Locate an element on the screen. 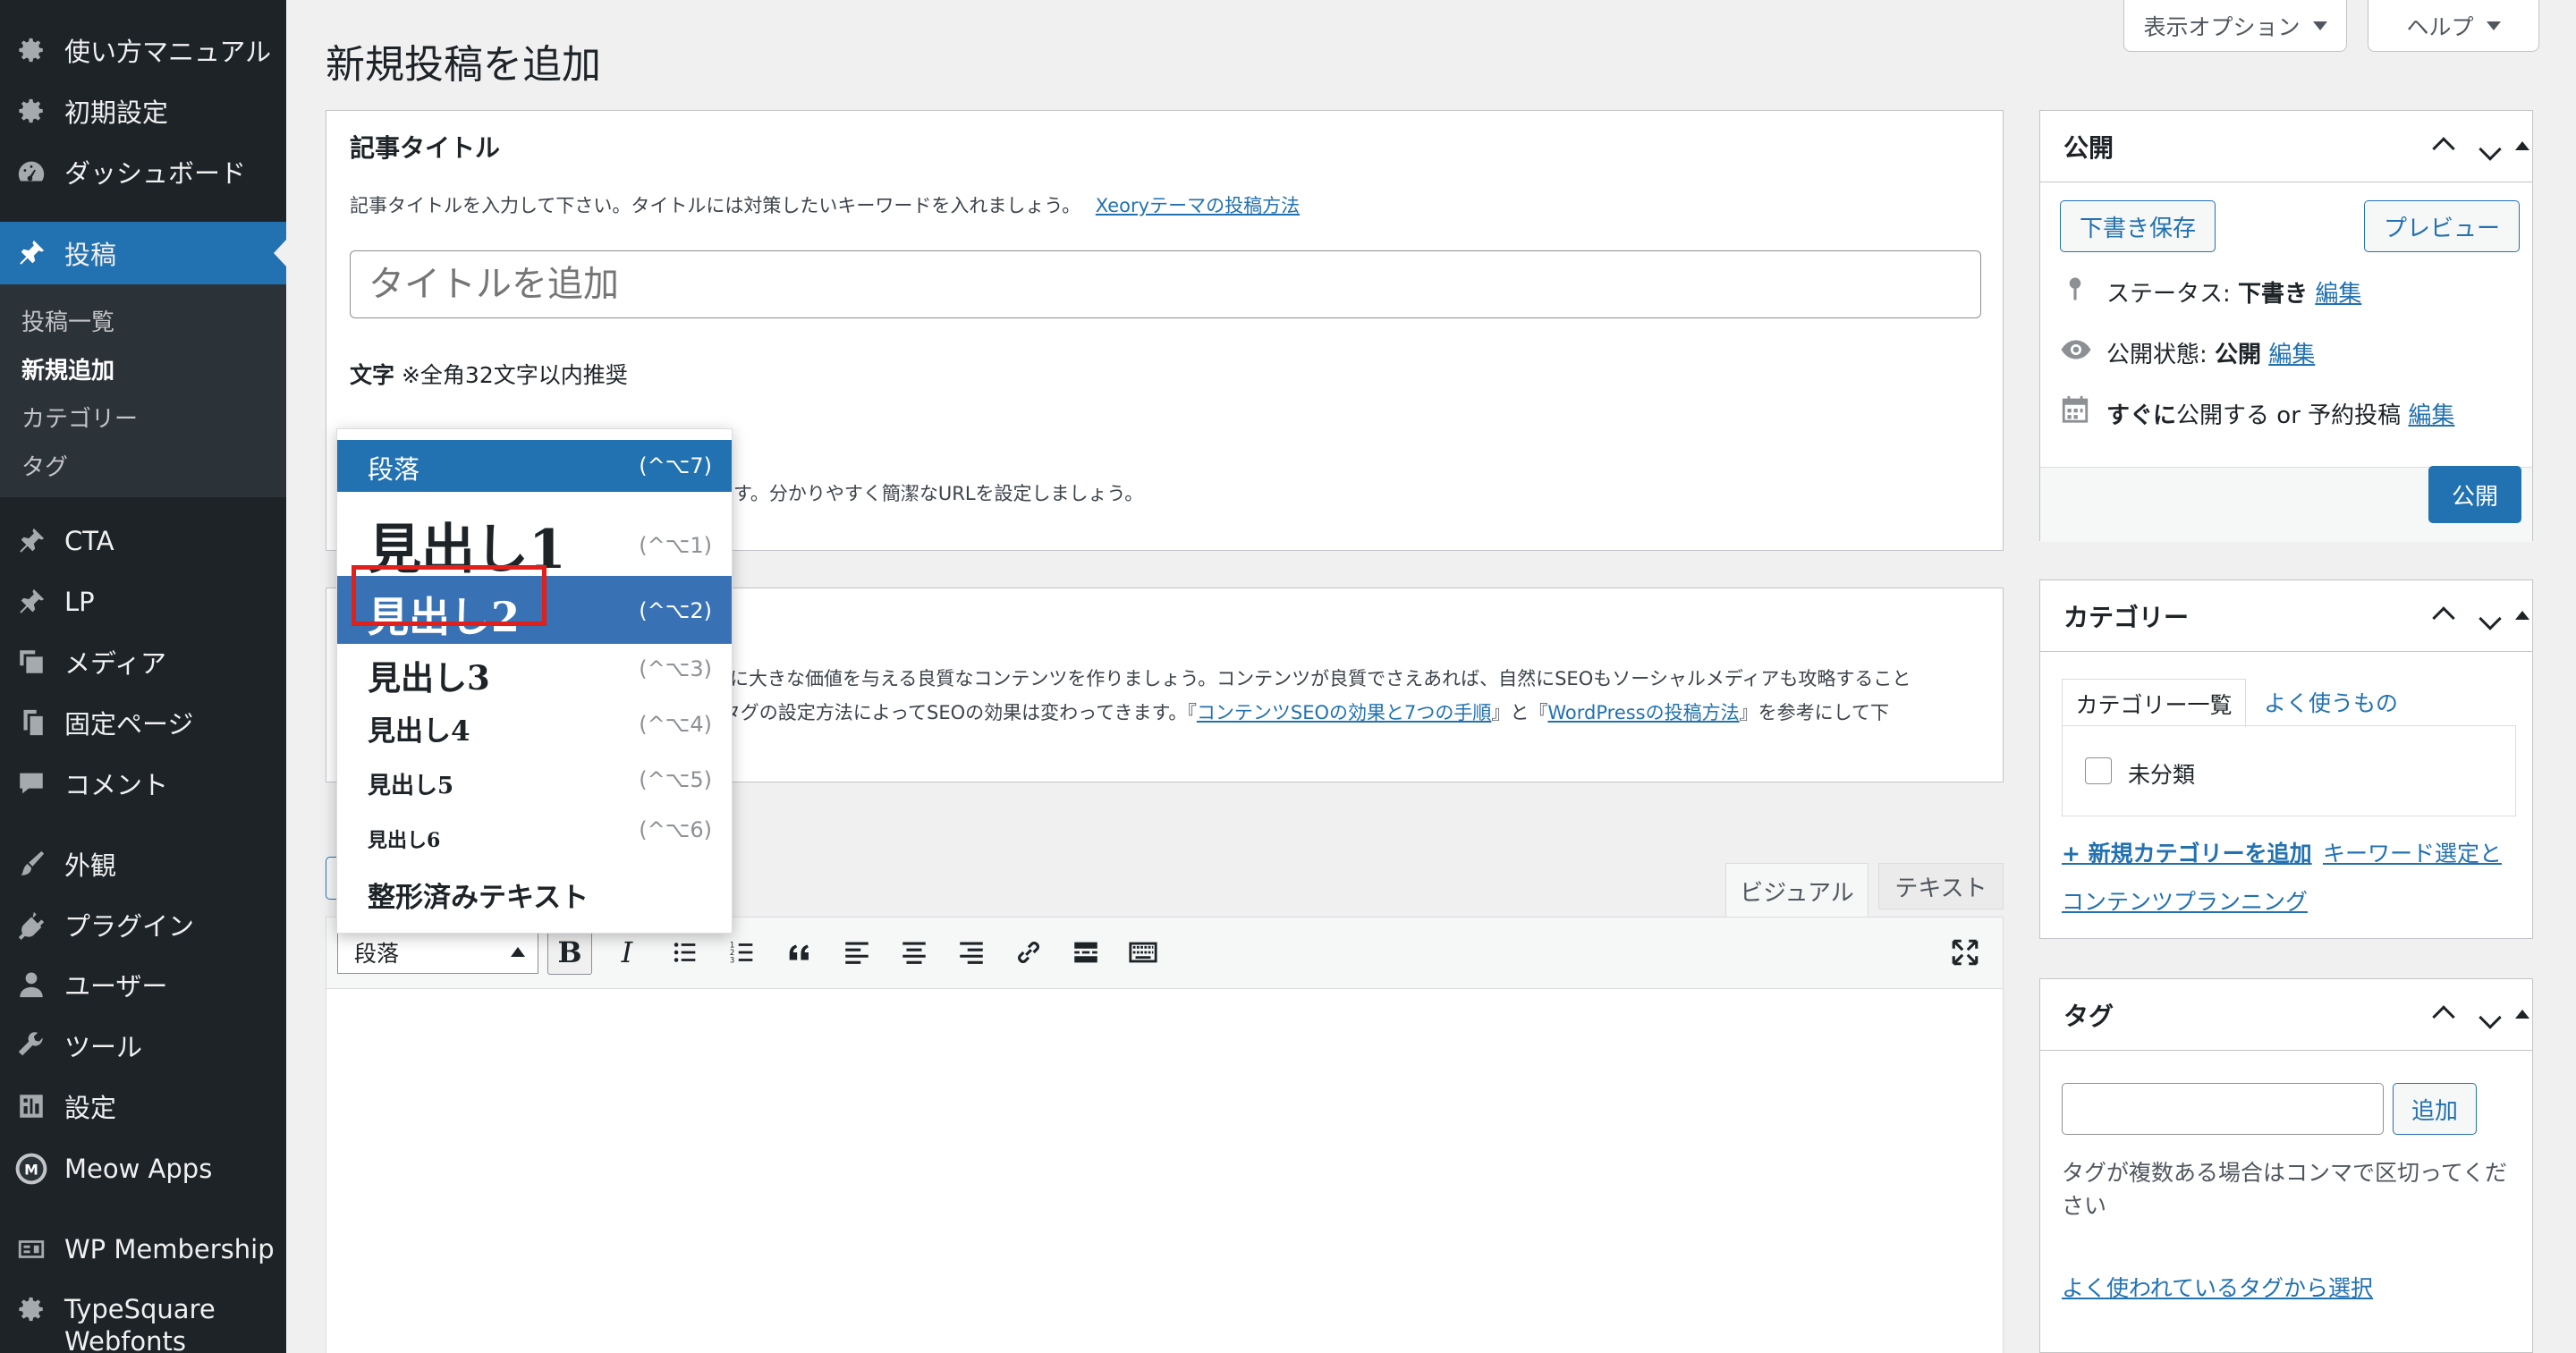 This screenshot has height=1353, width=2576. edit-status-link: 編集 is located at coordinates (2338, 294).